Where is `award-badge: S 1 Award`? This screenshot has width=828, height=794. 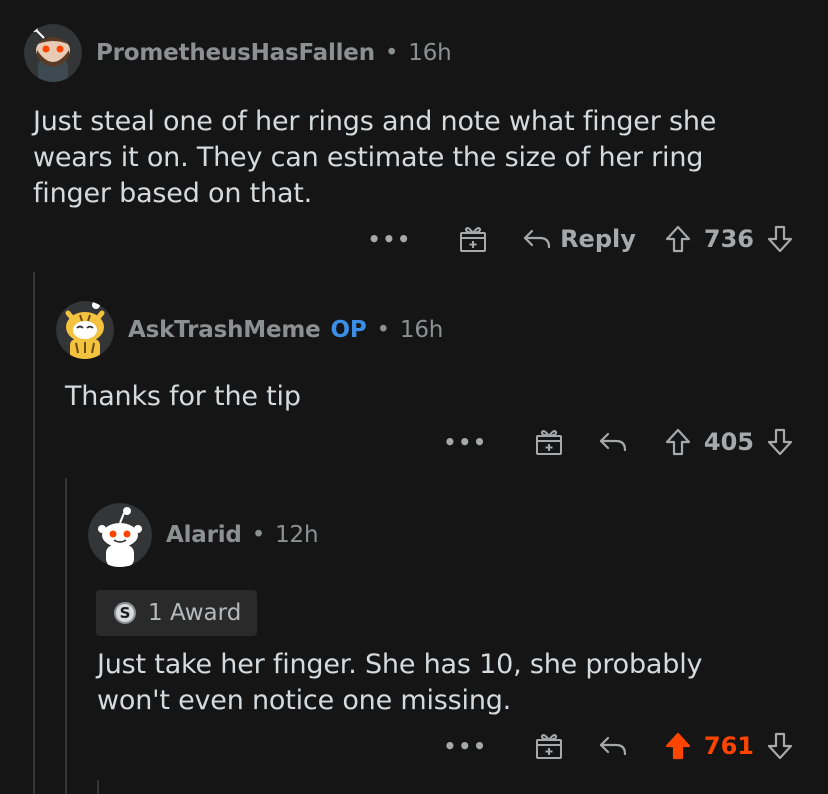
award-badge: S 1 Award is located at coordinates (177, 613).